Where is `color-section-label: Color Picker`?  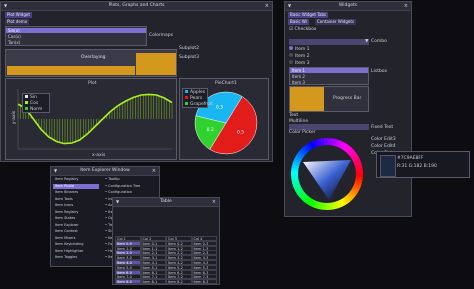
color-section-label: Color Picker is located at coordinates (302, 132).